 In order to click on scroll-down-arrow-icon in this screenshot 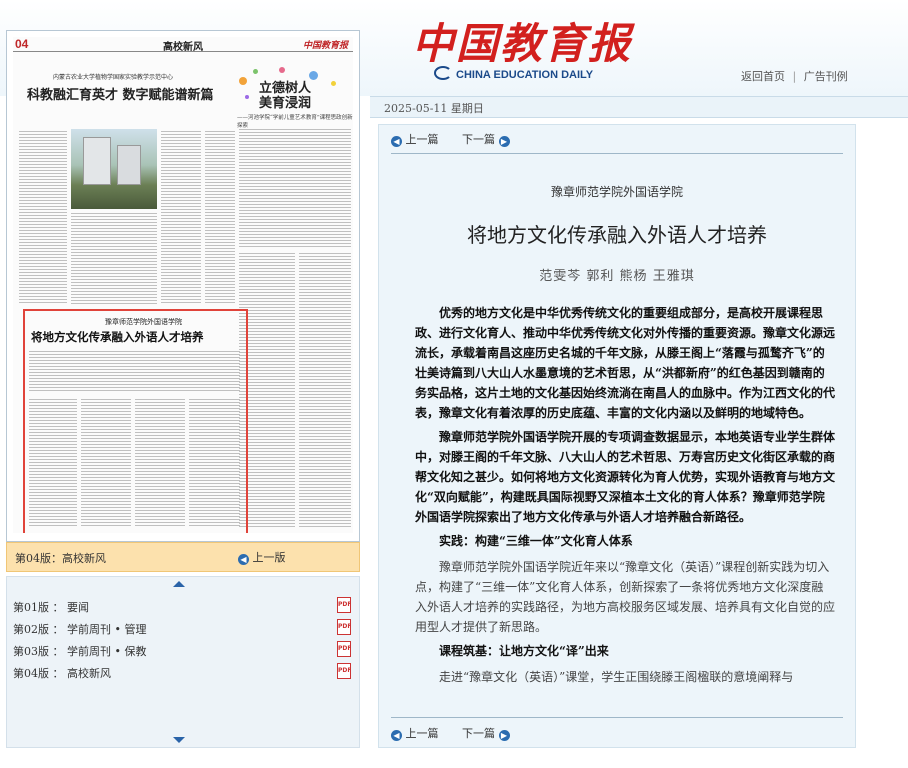, I will do `click(179, 740)`.